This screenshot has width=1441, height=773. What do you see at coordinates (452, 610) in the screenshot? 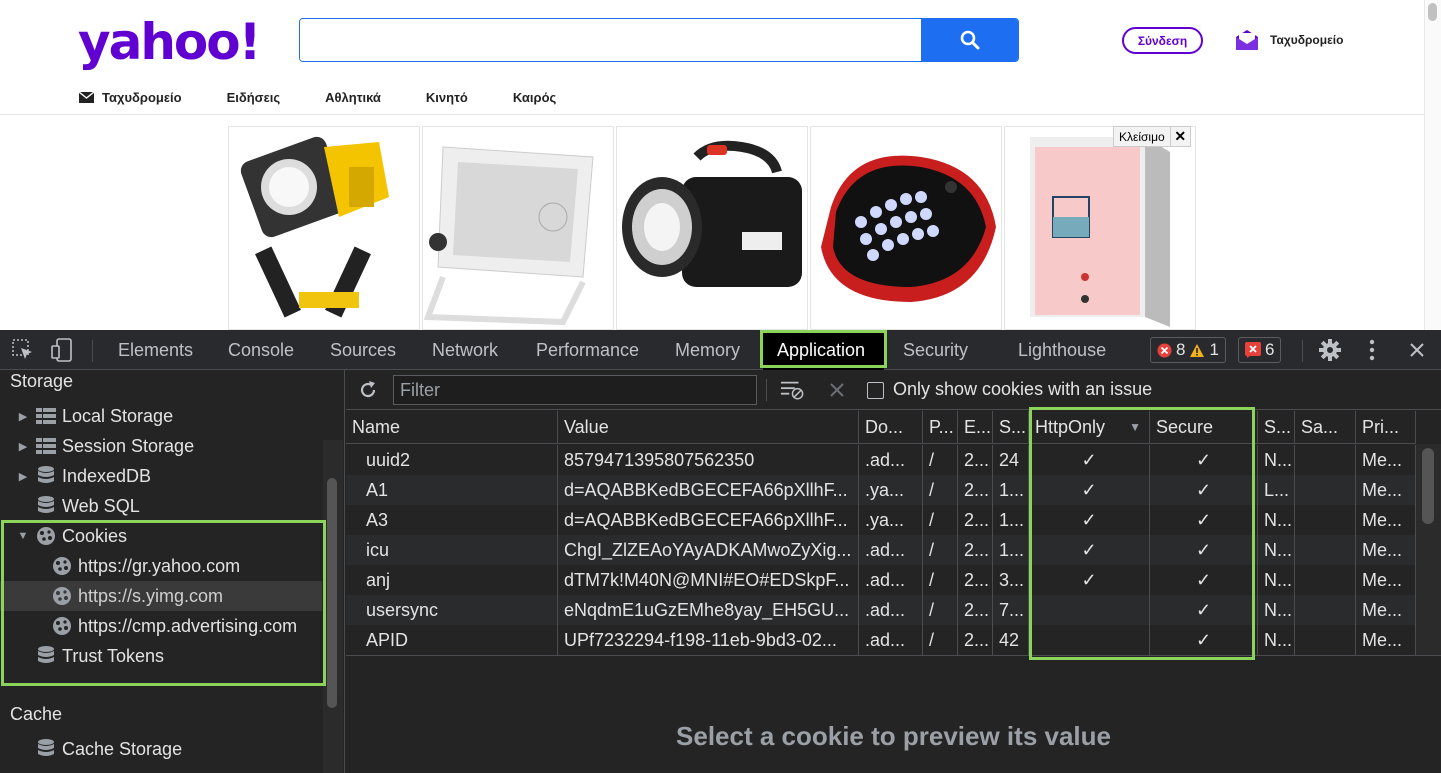
I see `cell-name: usersync` at bounding box center [452, 610].